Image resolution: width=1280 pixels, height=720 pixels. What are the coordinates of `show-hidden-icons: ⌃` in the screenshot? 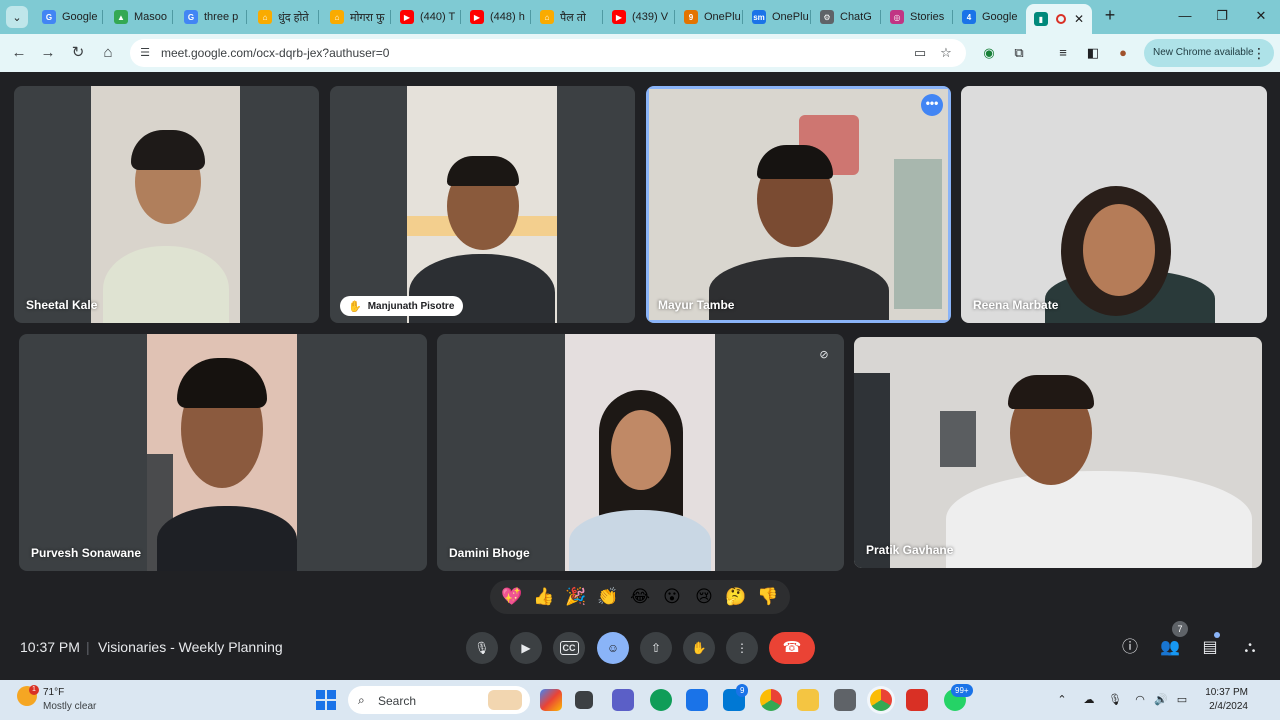 It's located at (1062, 700).